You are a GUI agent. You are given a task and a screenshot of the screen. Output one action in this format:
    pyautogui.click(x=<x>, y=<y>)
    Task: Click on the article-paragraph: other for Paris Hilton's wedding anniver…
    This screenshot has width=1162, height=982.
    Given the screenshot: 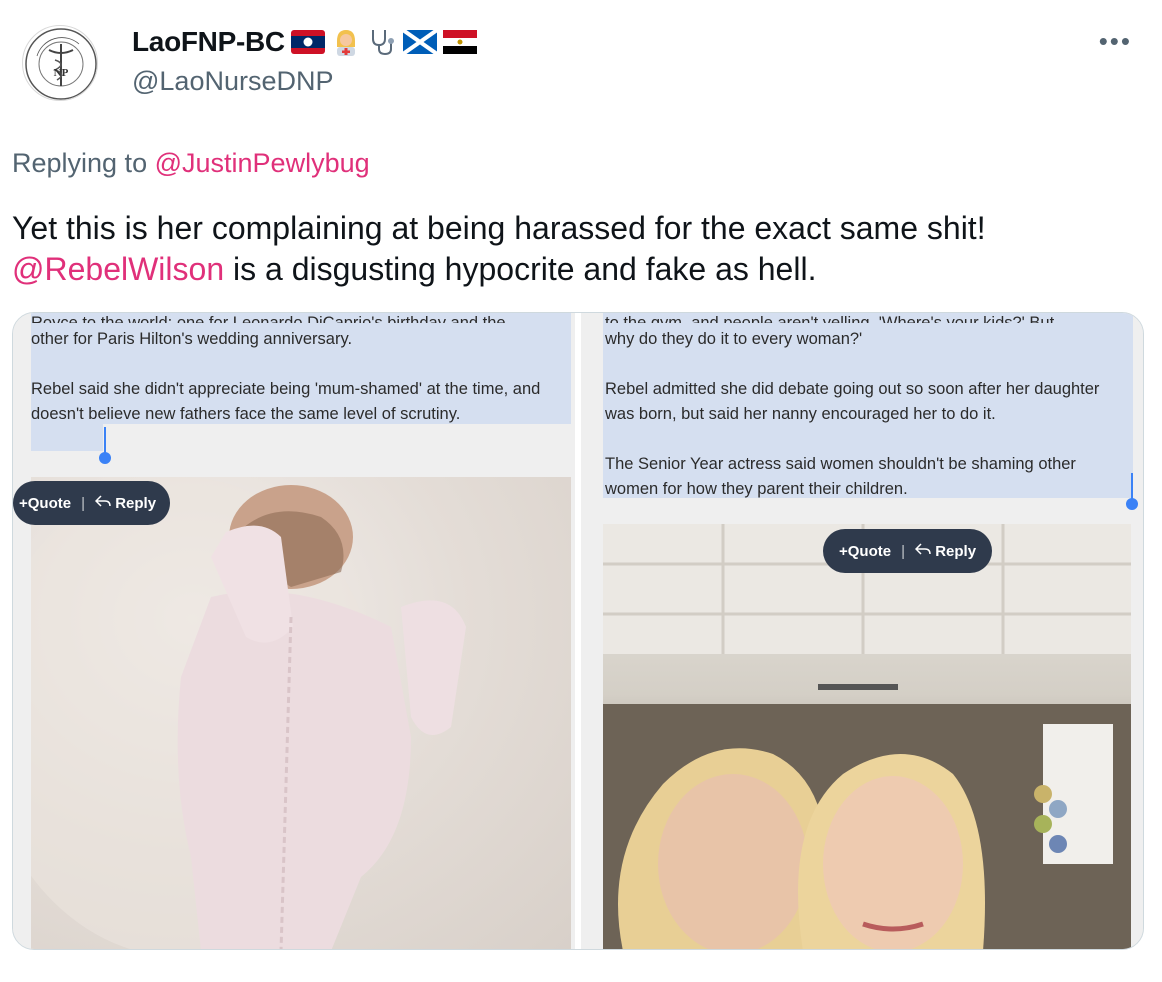 What is the action you would take?
    pyautogui.click(x=192, y=339)
    